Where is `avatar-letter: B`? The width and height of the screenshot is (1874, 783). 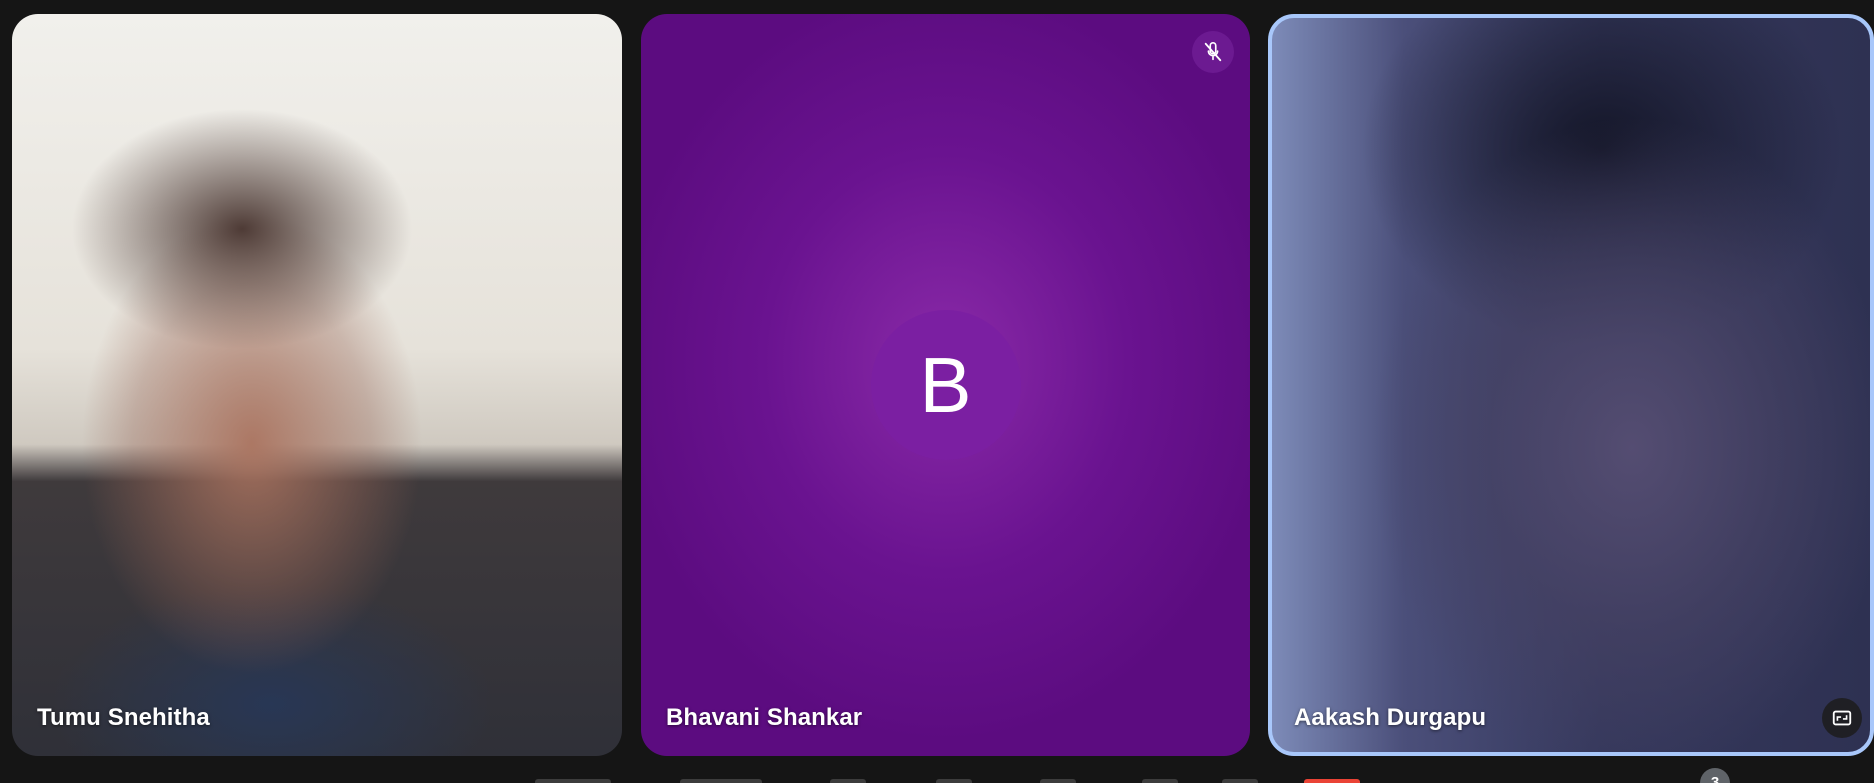 avatar-letter: B is located at coordinates (945, 385).